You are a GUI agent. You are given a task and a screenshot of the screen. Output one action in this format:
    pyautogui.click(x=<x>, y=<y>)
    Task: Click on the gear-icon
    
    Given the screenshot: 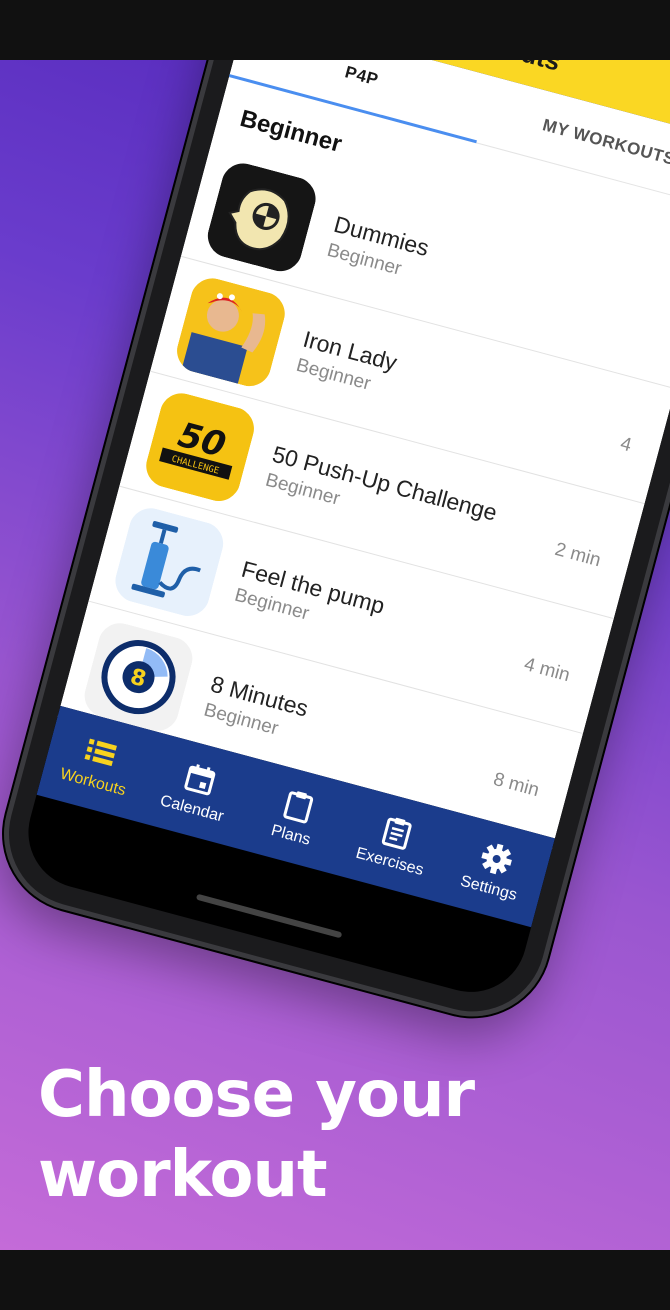 What is the action you would take?
    pyautogui.click(x=496, y=859)
    